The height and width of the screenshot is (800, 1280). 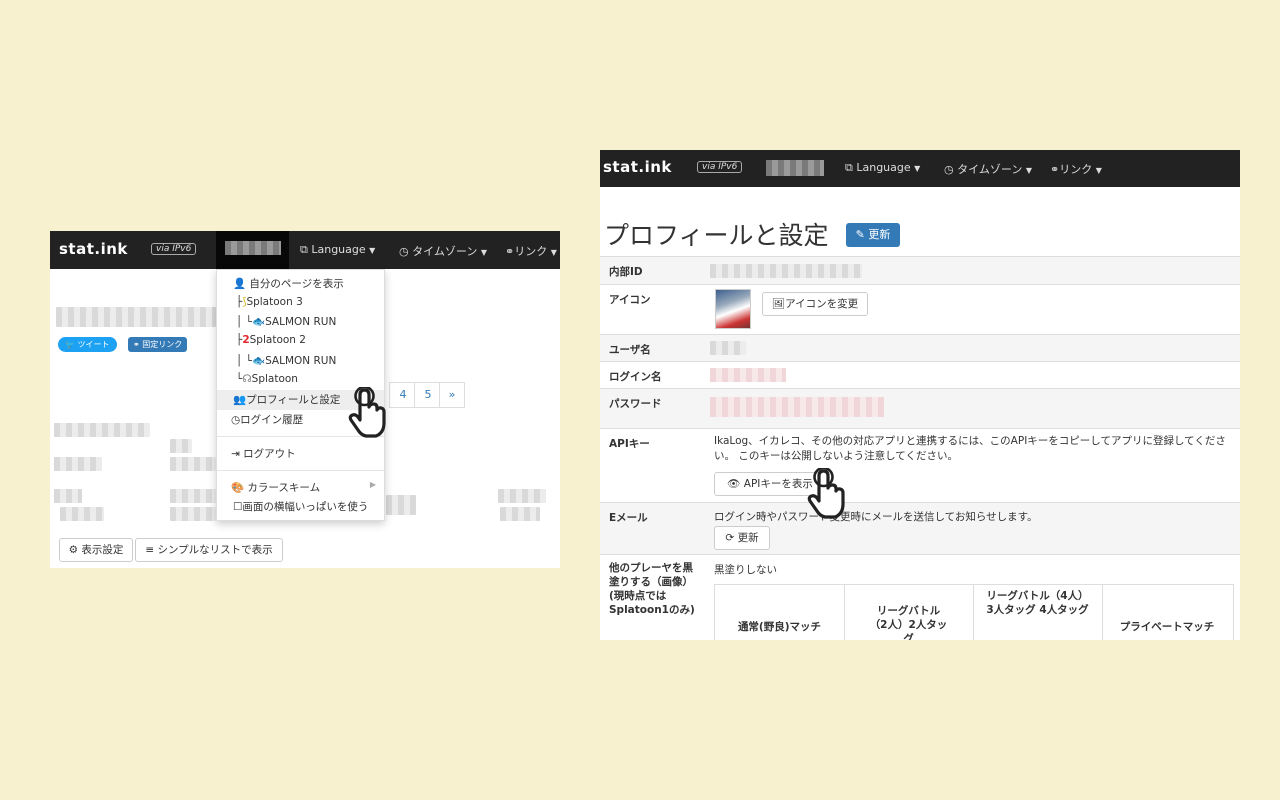 What do you see at coordinates (209, 550) in the screenshot?
I see `simple-list-button: ≡ シンプルなリストで表示` at bounding box center [209, 550].